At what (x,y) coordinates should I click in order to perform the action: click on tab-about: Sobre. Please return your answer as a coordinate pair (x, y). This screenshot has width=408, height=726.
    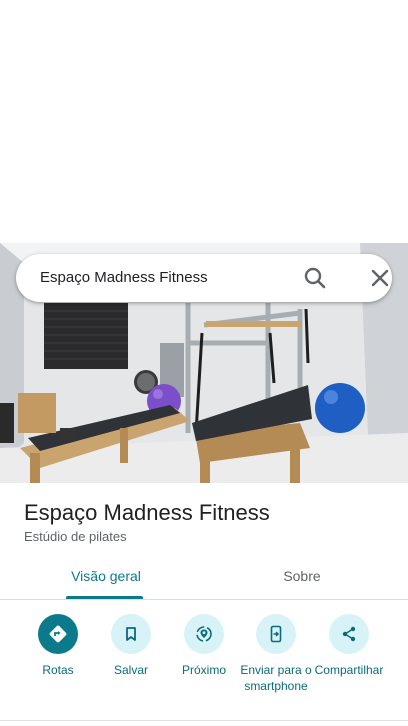
    Looking at the image, I should click on (302, 576).